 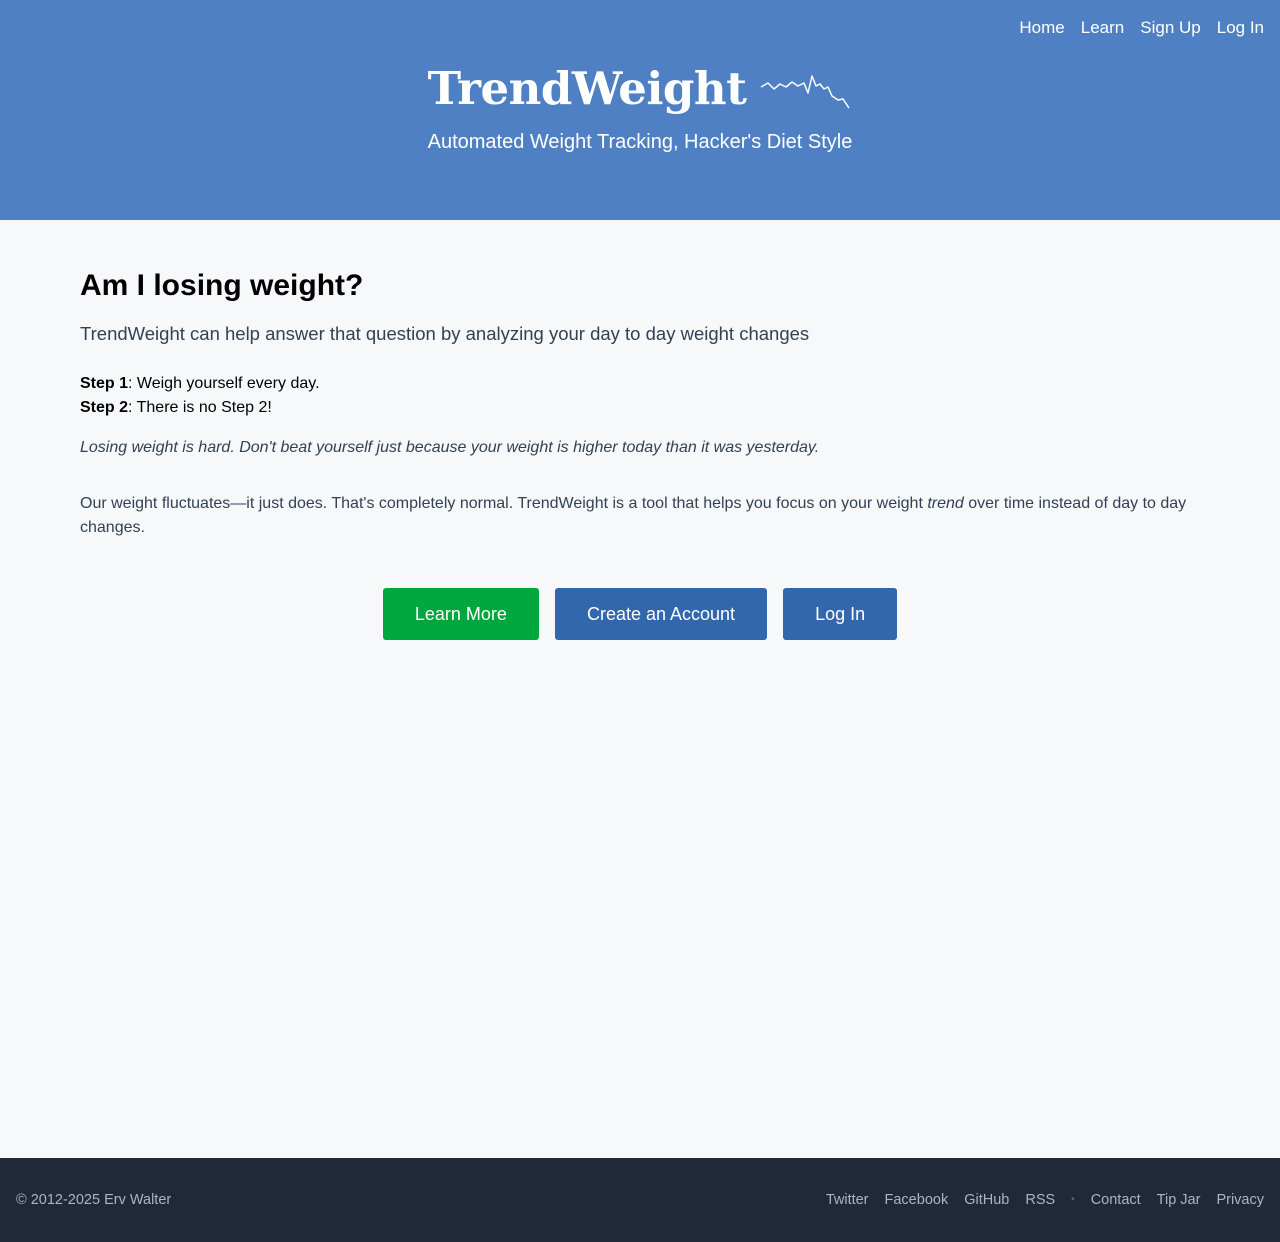 I want to click on nav-learn-link: Learn, so click(x=1102, y=28).